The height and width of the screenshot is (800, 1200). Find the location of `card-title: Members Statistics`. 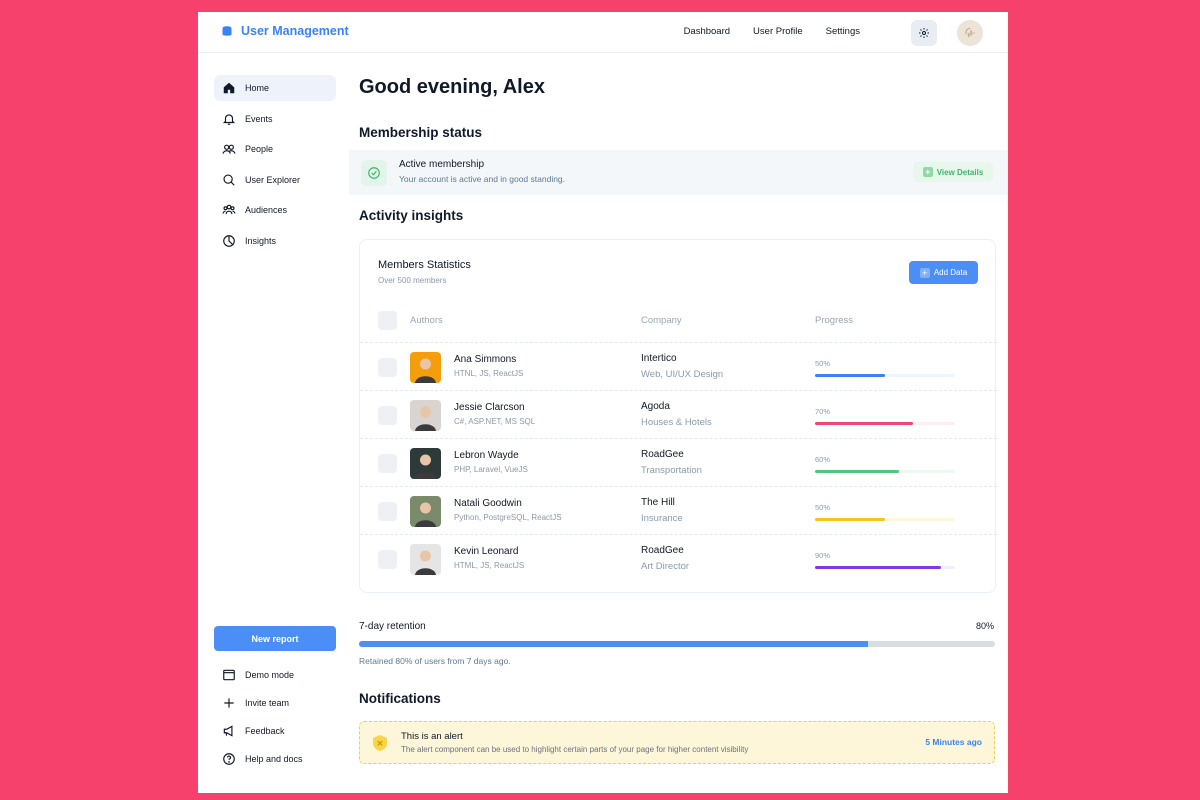

card-title: Members Statistics is located at coordinates (424, 265).